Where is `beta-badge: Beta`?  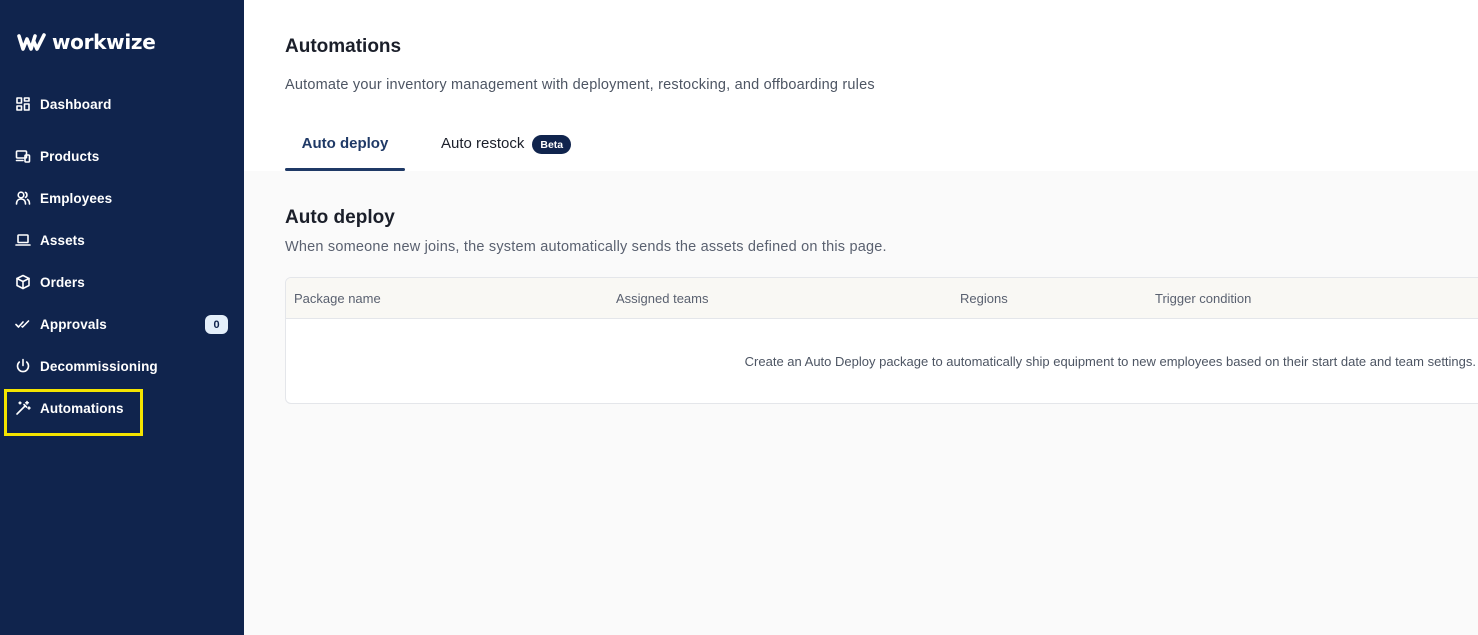 beta-badge: Beta is located at coordinates (552, 144).